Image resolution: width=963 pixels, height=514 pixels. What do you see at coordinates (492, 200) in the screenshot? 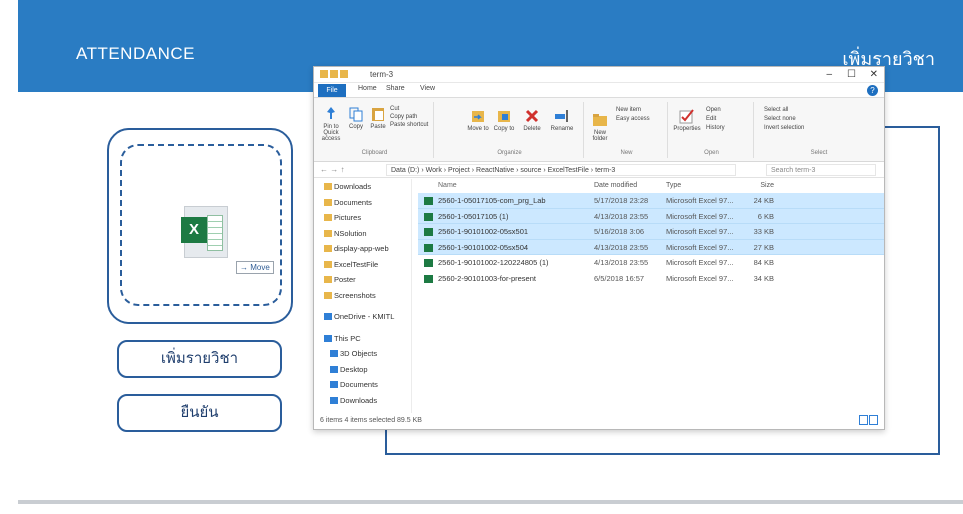
I see `file-name: 2560-1-05017105-com_prg_Lab` at bounding box center [492, 200].